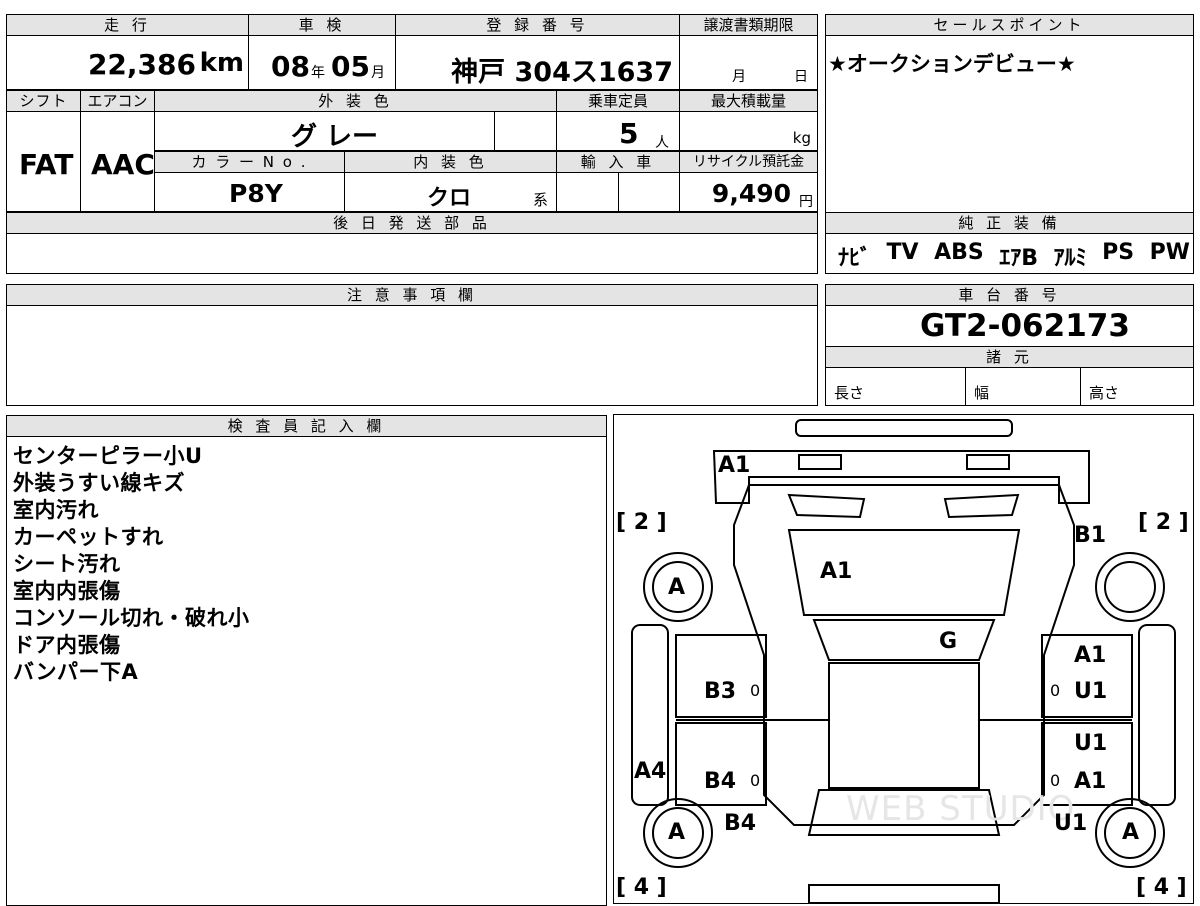 The image size is (1200, 906). Describe the element at coordinates (249, 162) in the screenshot. I see `colorno-header: カ ラ ー N o .` at that location.